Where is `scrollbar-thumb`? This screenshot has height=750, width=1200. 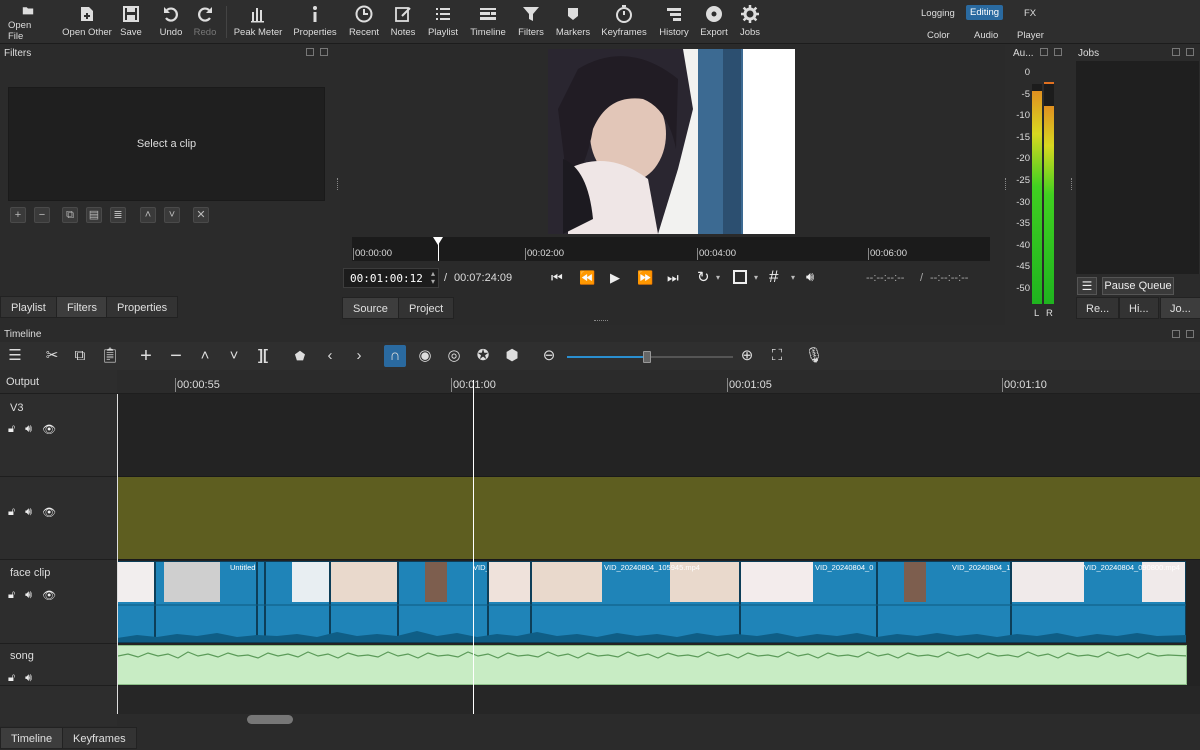
scrollbar-thumb is located at coordinates (270, 719).